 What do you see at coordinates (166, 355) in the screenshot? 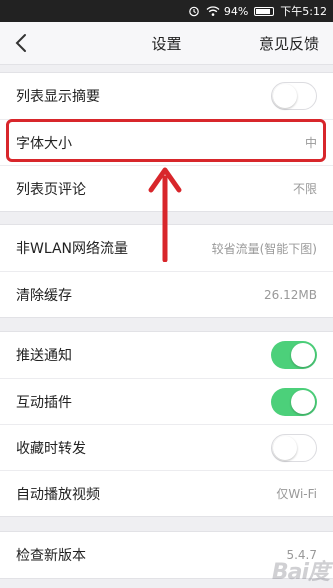
I see `push-notification-row: 推送通知` at bounding box center [166, 355].